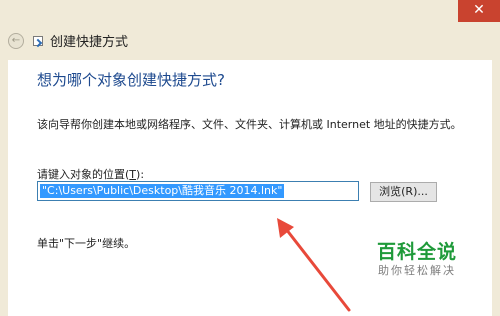 The height and width of the screenshot is (316, 500). I want to click on shortcut-wizard-icon, so click(38, 41).